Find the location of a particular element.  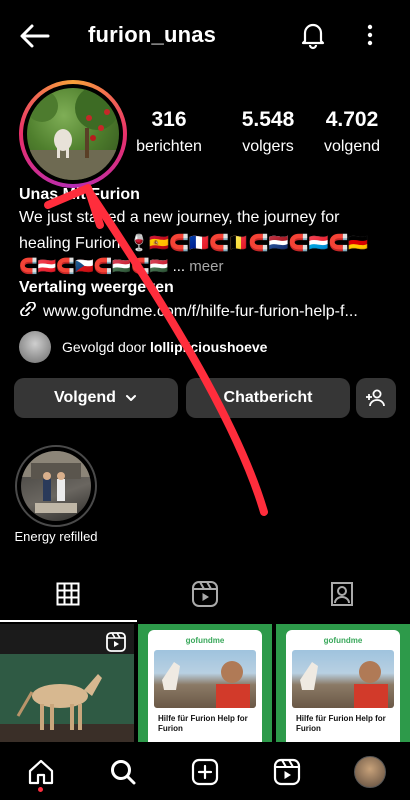

home-icon is located at coordinates (41, 772).